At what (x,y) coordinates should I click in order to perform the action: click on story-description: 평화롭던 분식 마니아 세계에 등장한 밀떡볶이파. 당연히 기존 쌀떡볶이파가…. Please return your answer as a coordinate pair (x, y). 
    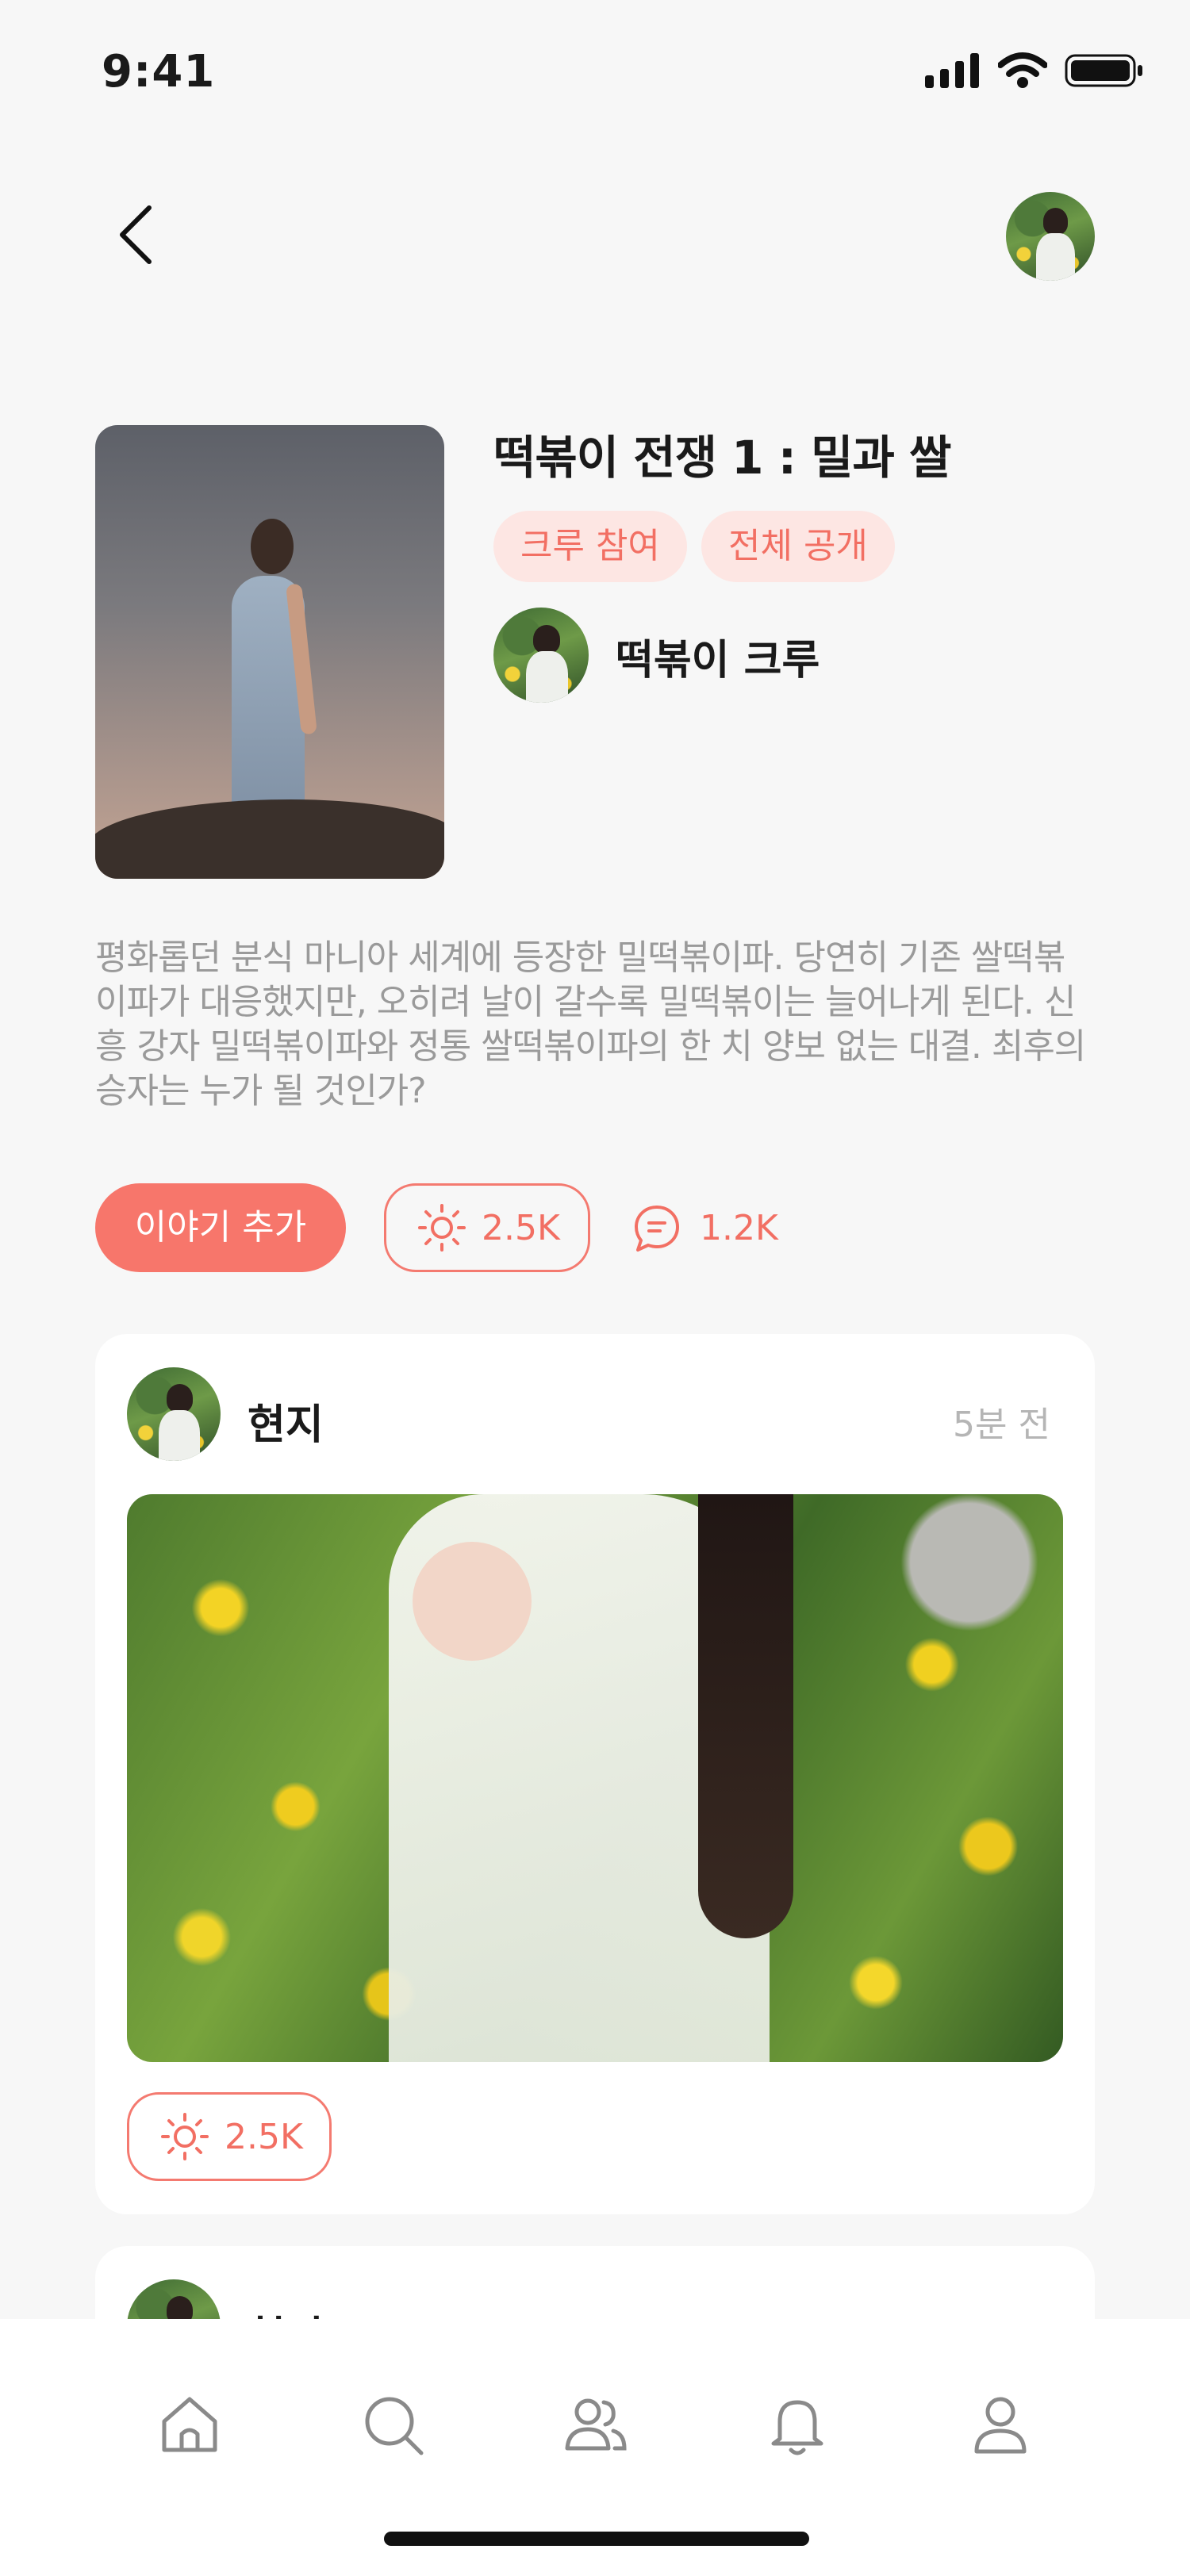
    Looking at the image, I should click on (590, 1024).